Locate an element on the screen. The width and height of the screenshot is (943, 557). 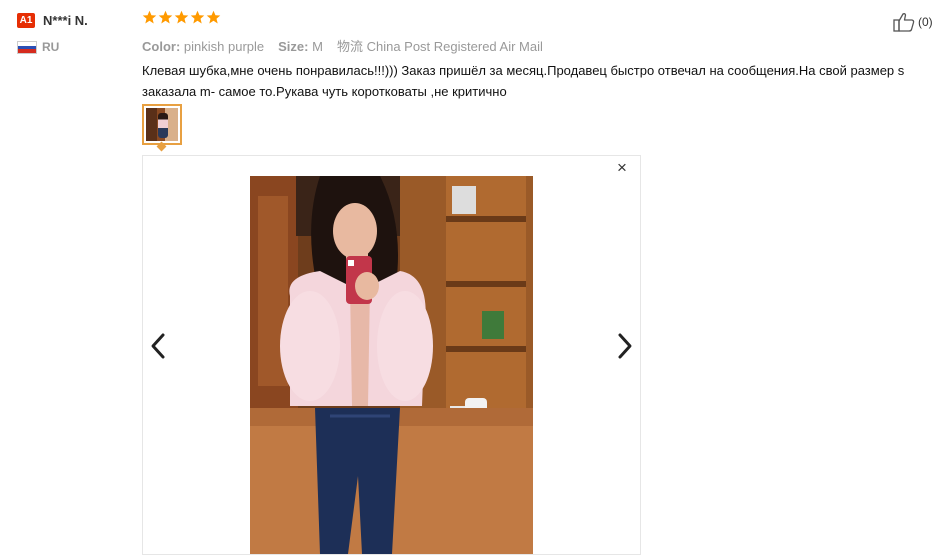
size-value: M is located at coordinates (317, 46).